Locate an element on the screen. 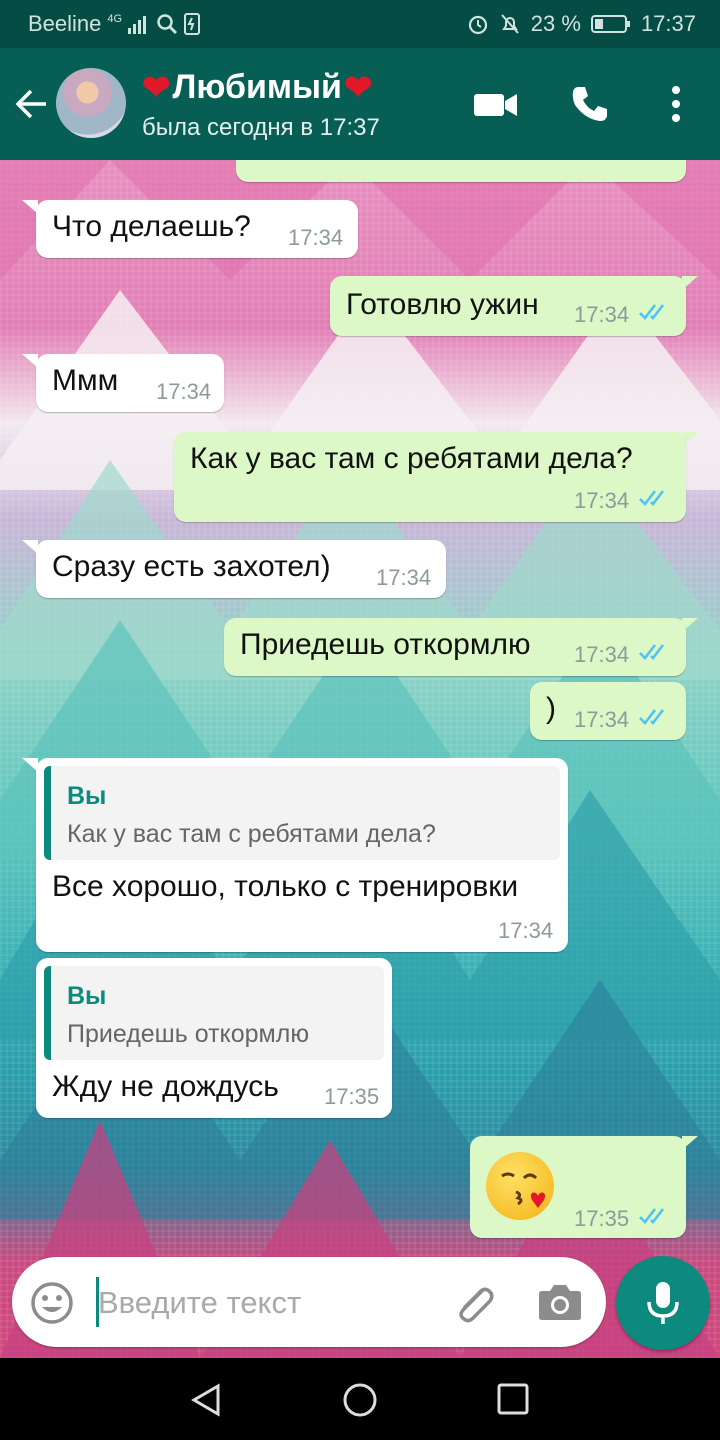 This screenshot has width=720, height=1440. video-call-icon is located at coordinates (496, 105).